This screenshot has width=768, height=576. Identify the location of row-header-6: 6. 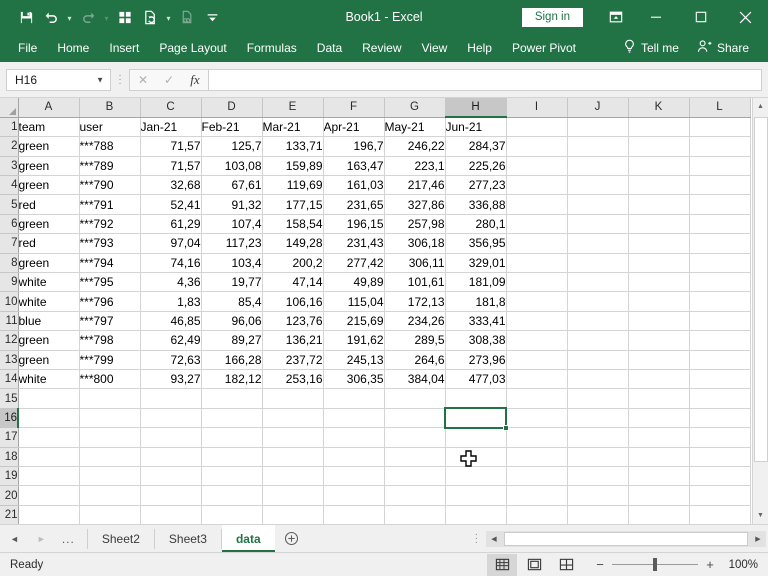
(9, 224).